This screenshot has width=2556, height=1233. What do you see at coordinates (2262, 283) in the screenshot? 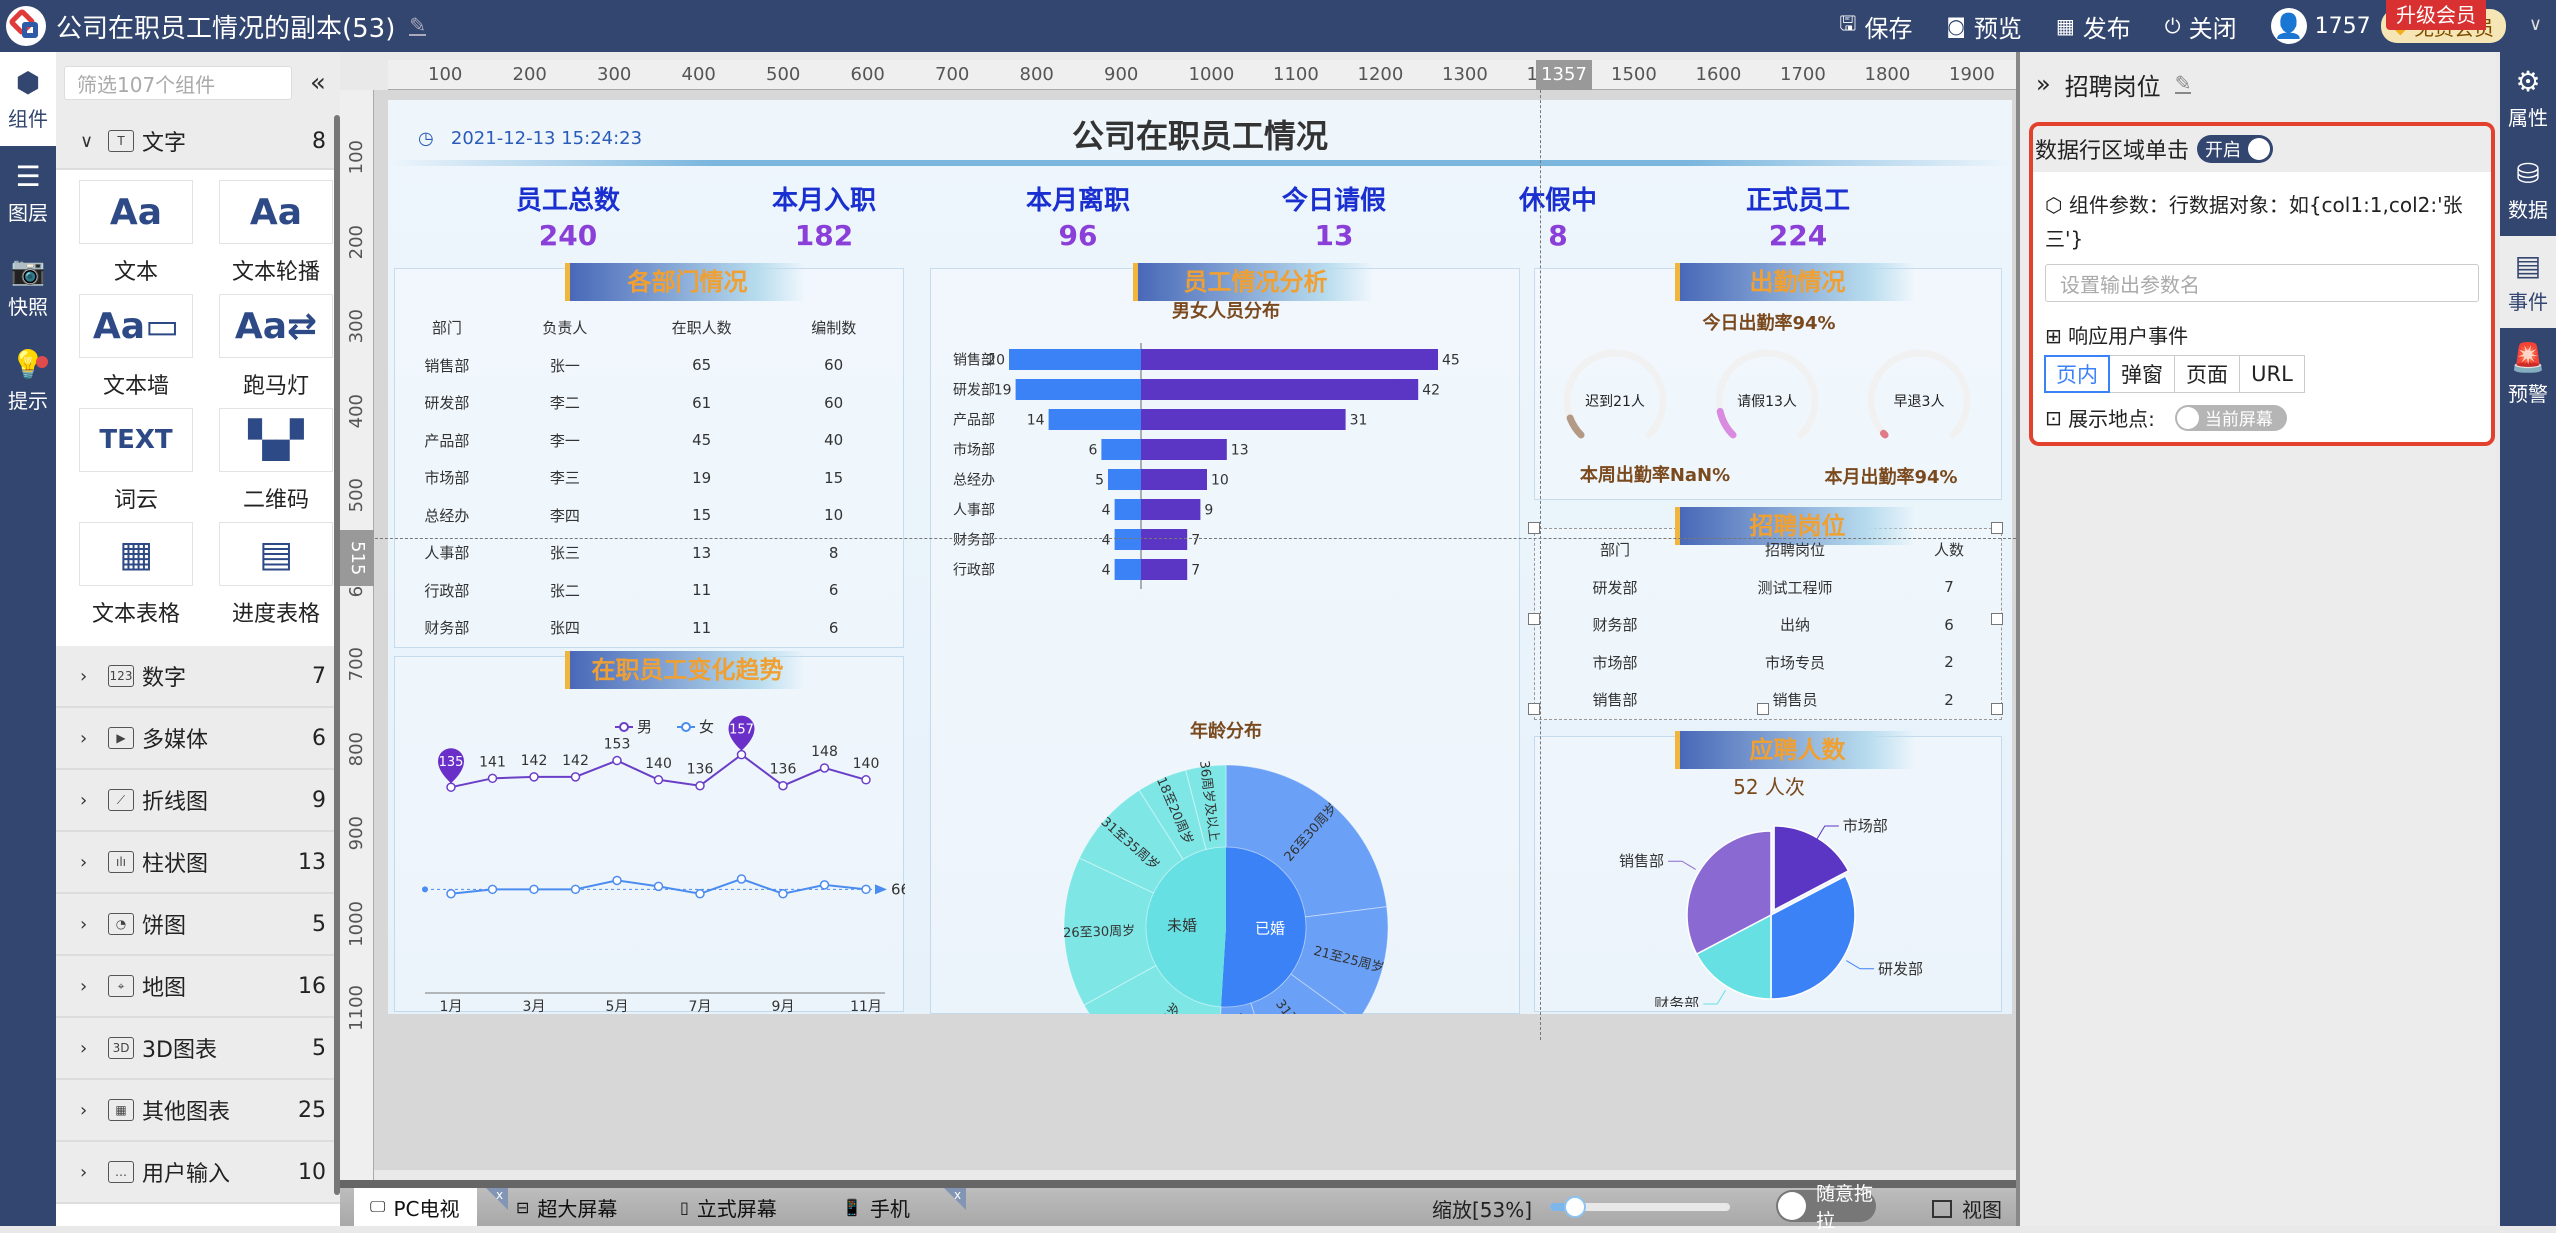
I see `output-param-input: 设置输出参数名` at bounding box center [2262, 283].